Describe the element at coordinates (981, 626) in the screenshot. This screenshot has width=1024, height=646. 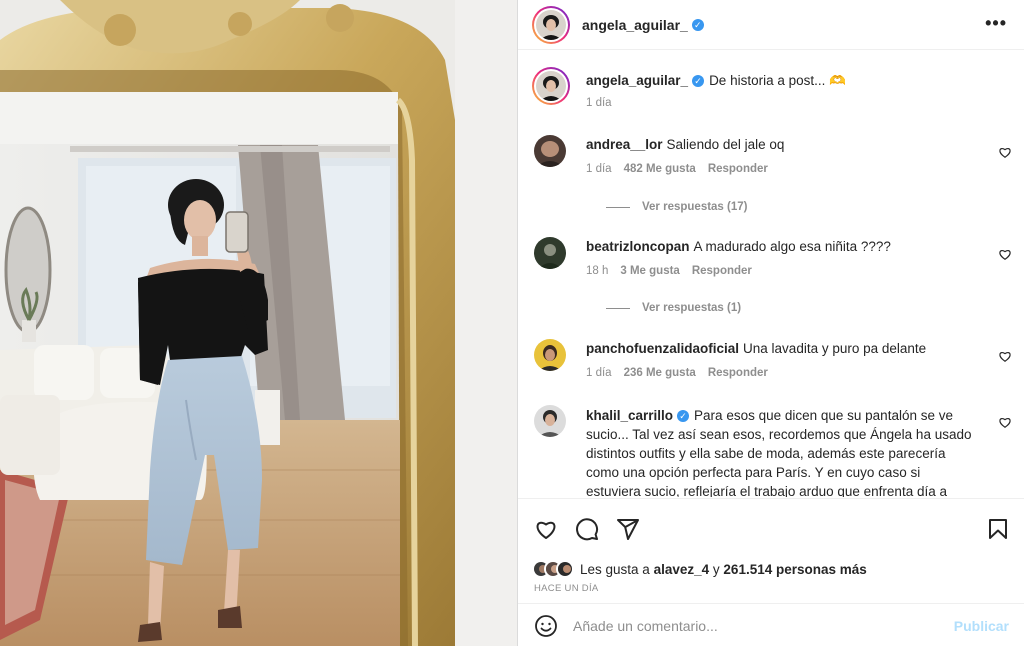
I see `publish-button: Publicar` at that location.